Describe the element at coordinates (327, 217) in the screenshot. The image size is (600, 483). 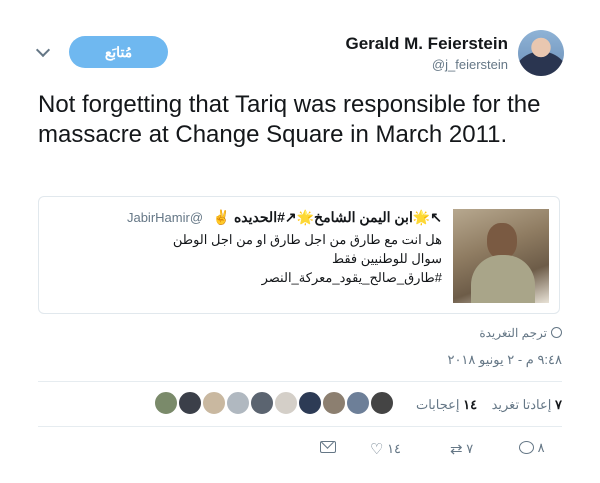
I see `quoted-tweet-name: ↖🌟ابن اليمن الشامخ🌟↗#الحديده ✌` at that location.